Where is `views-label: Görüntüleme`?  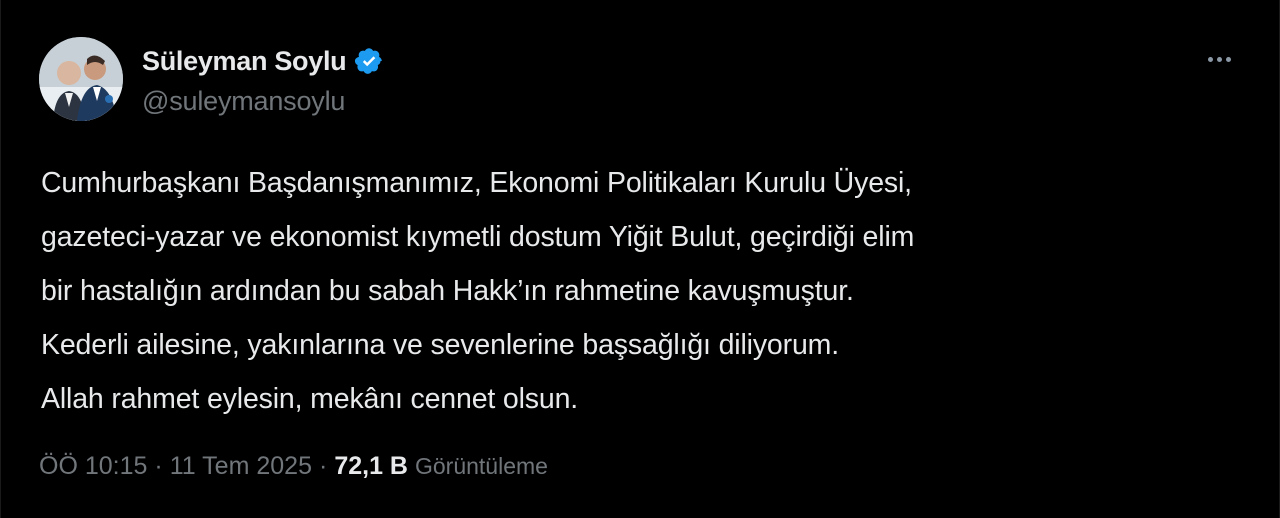
views-label: Görüntüleme is located at coordinates (481, 466).